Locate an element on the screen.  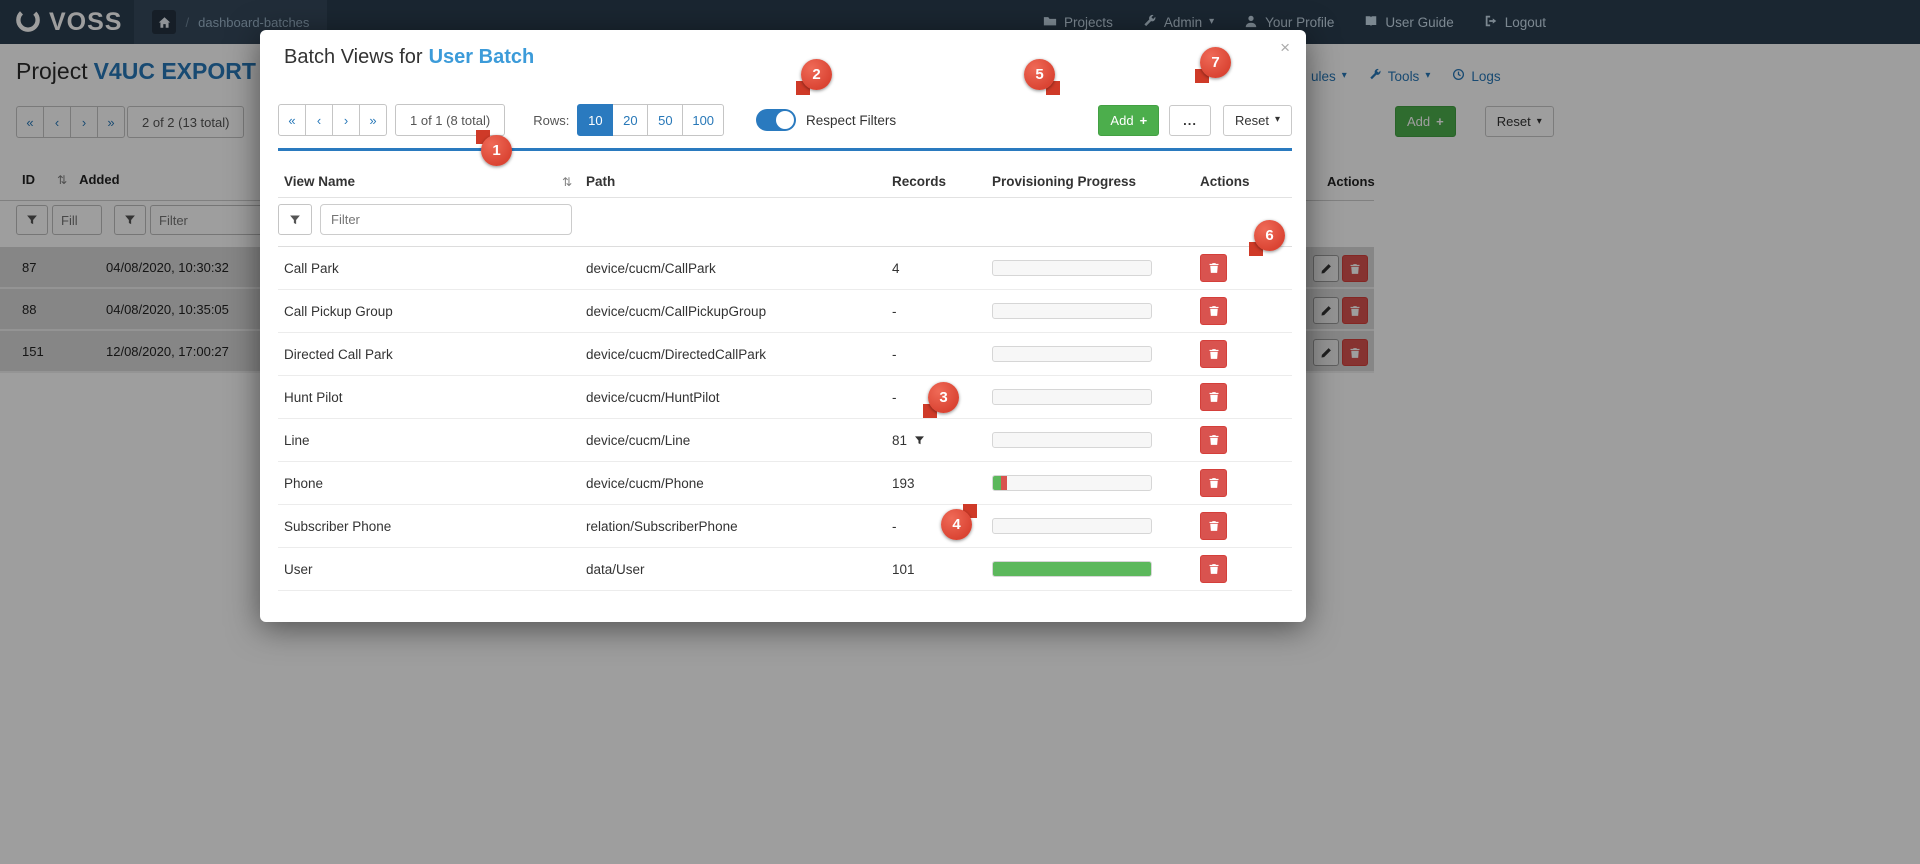
path-cell: device/cucm/CallPickupGroup is located at coordinates (676, 311).